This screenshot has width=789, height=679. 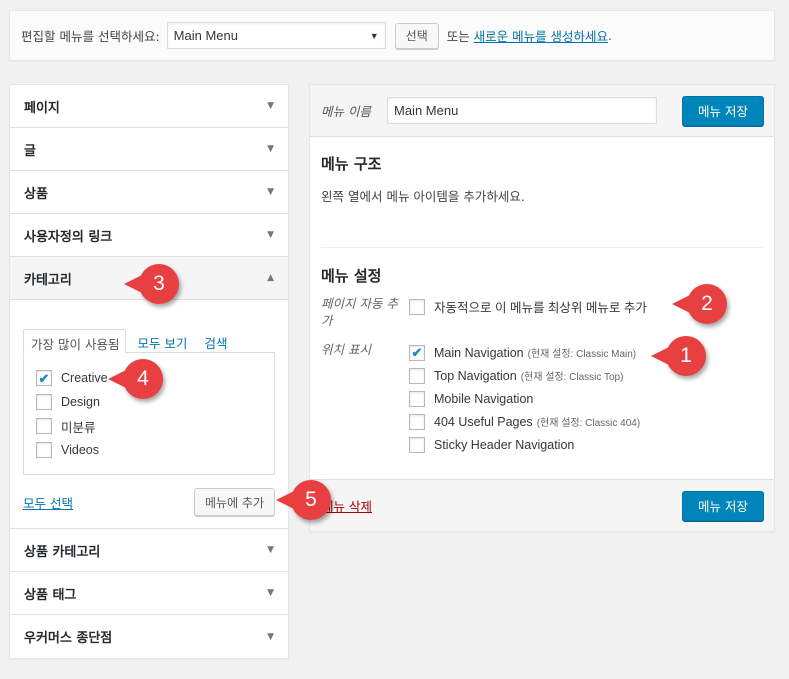 I want to click on create-new-menu-link: 새로운 메뉴를 생성하세요, so click(x=541, y=35).